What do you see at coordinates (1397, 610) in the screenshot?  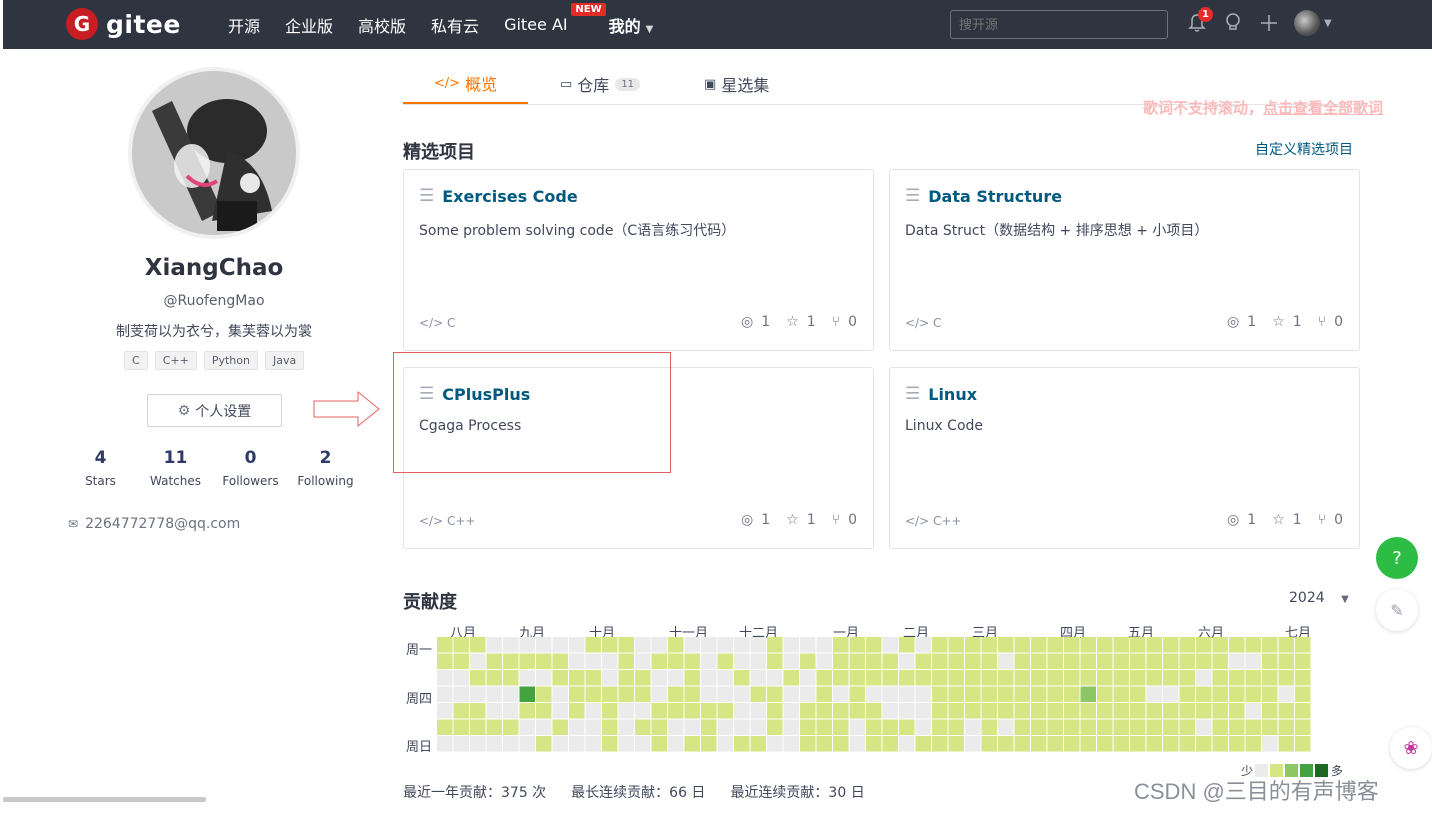 I see `feedback-button: ✎` at bounding box center [1397, 610].